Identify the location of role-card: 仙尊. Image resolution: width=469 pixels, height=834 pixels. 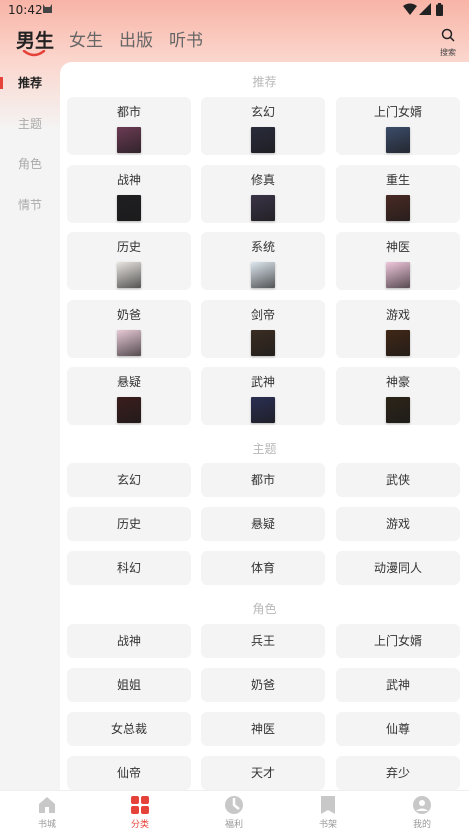
(398, 729).